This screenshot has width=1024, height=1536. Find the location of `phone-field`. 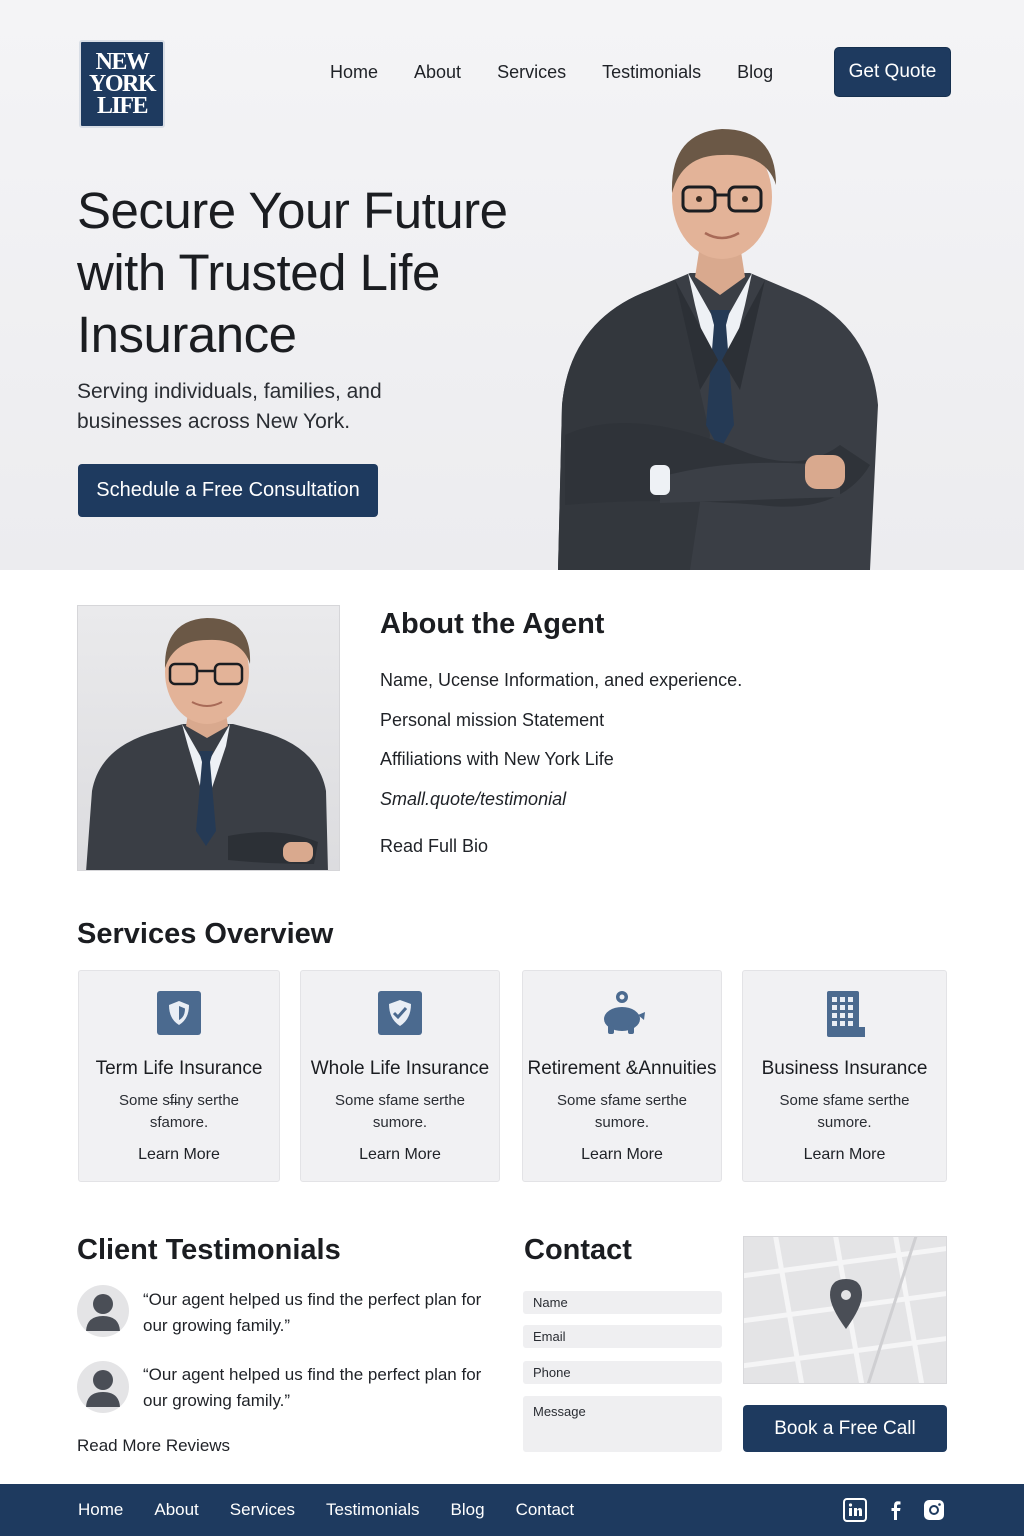

phone-field is located at coordinates (622, 1372).